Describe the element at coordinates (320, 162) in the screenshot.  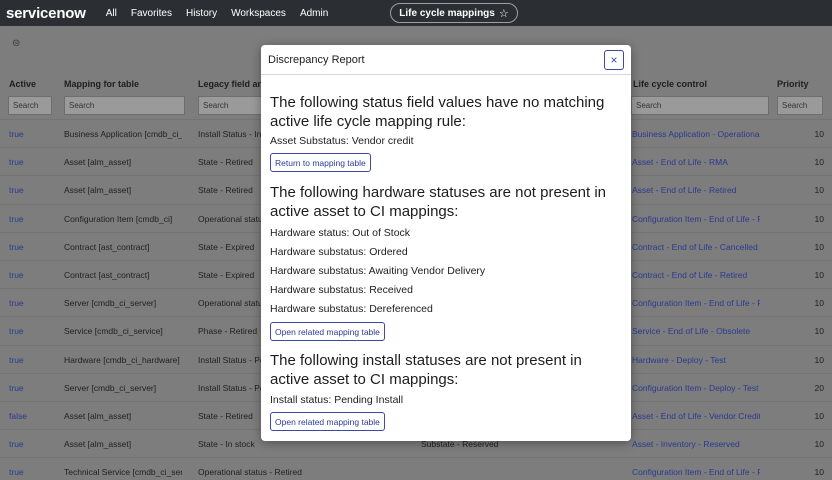
I see `return-to-mapping-table-button: Return to mapping table` at that location.